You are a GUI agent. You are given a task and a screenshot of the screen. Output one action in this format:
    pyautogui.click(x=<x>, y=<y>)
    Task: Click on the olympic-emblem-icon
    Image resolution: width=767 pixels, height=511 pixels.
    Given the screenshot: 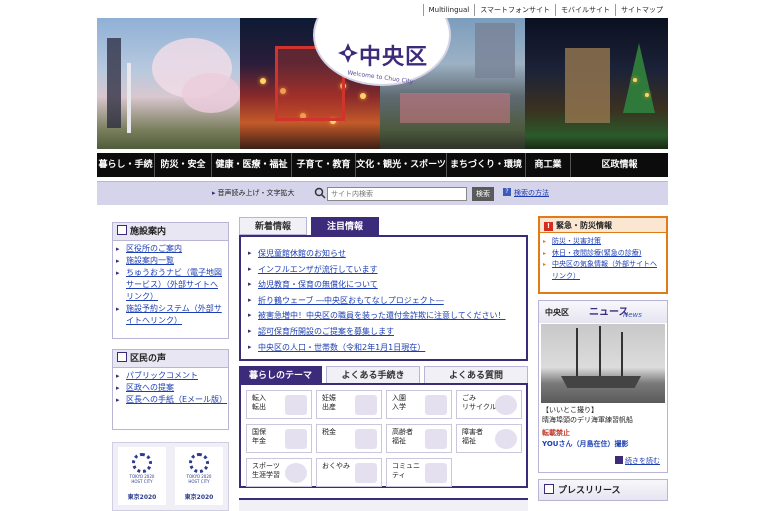 What is the action you would take?
    pyautogui.click(x=142, y=463)
    